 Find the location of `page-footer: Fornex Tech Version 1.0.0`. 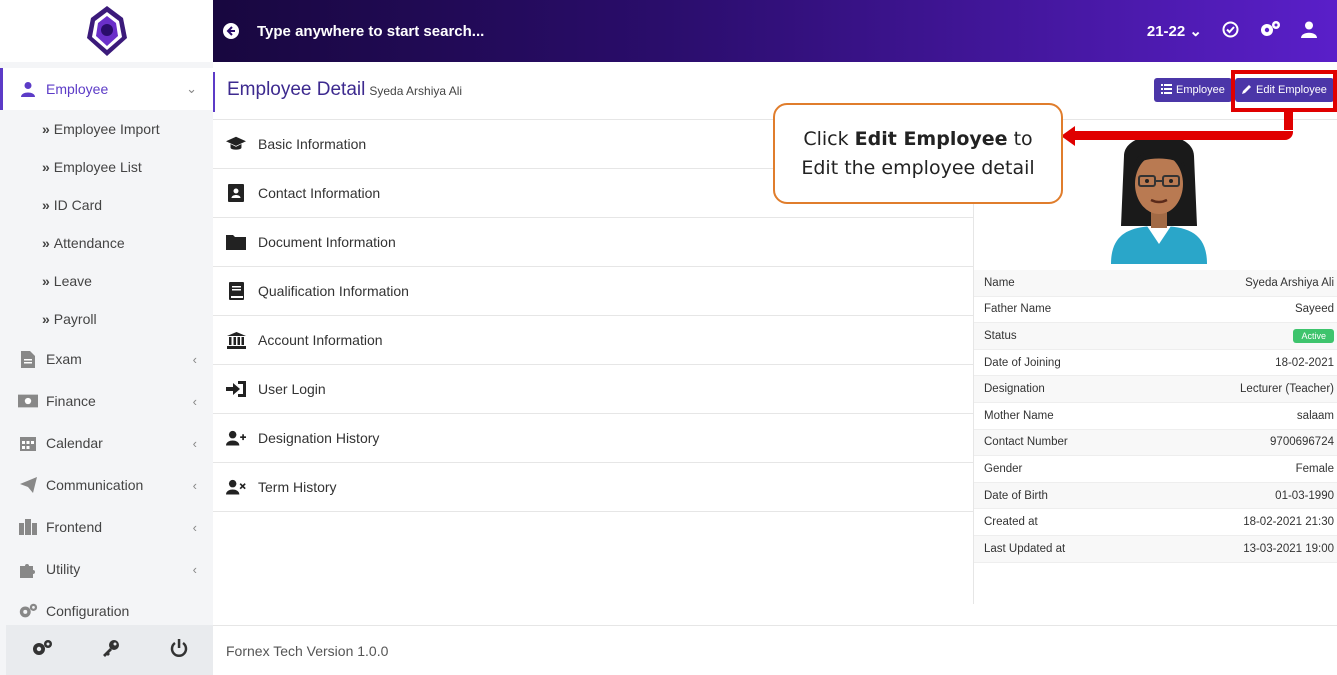

page-footer: Fornex Tech Version 1.0.0 is located at coordinates (775, 650).